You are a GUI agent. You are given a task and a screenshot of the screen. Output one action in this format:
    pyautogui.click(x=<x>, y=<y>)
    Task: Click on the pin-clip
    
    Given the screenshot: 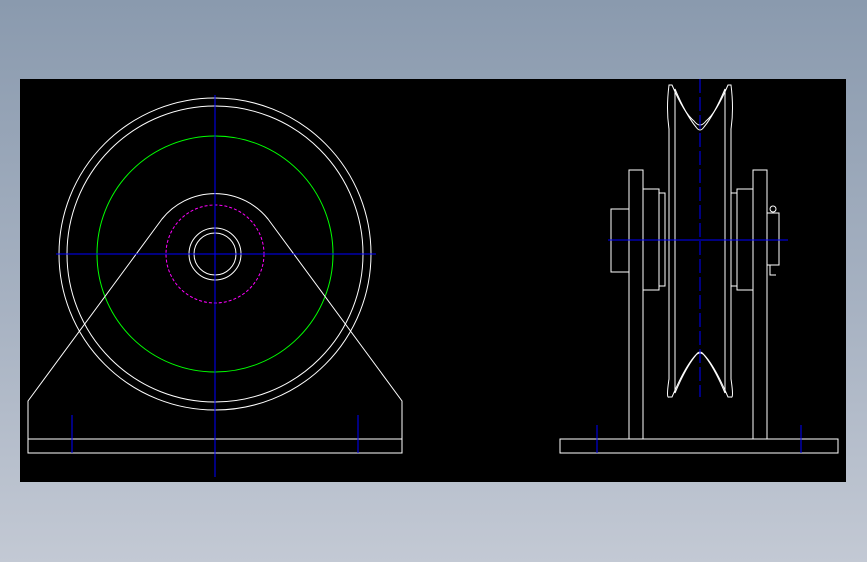 What is the action you would take?
    pyautogui.click(x=772, y=270)
    